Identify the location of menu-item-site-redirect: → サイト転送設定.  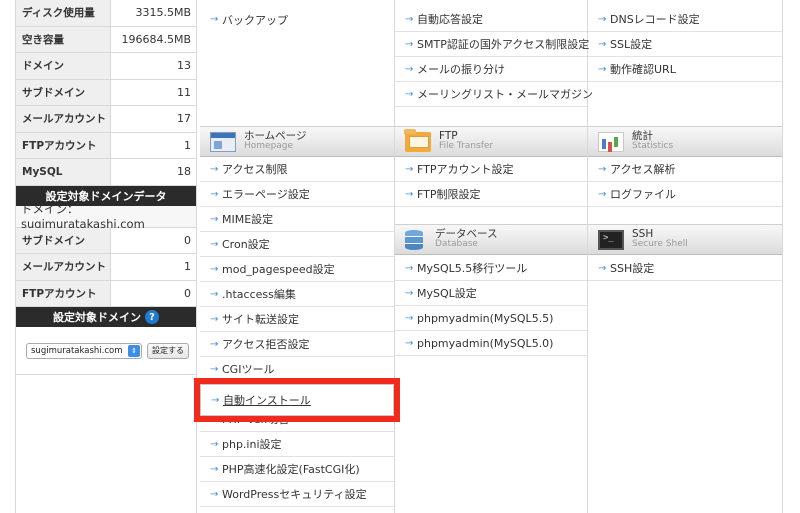
(297, 319).